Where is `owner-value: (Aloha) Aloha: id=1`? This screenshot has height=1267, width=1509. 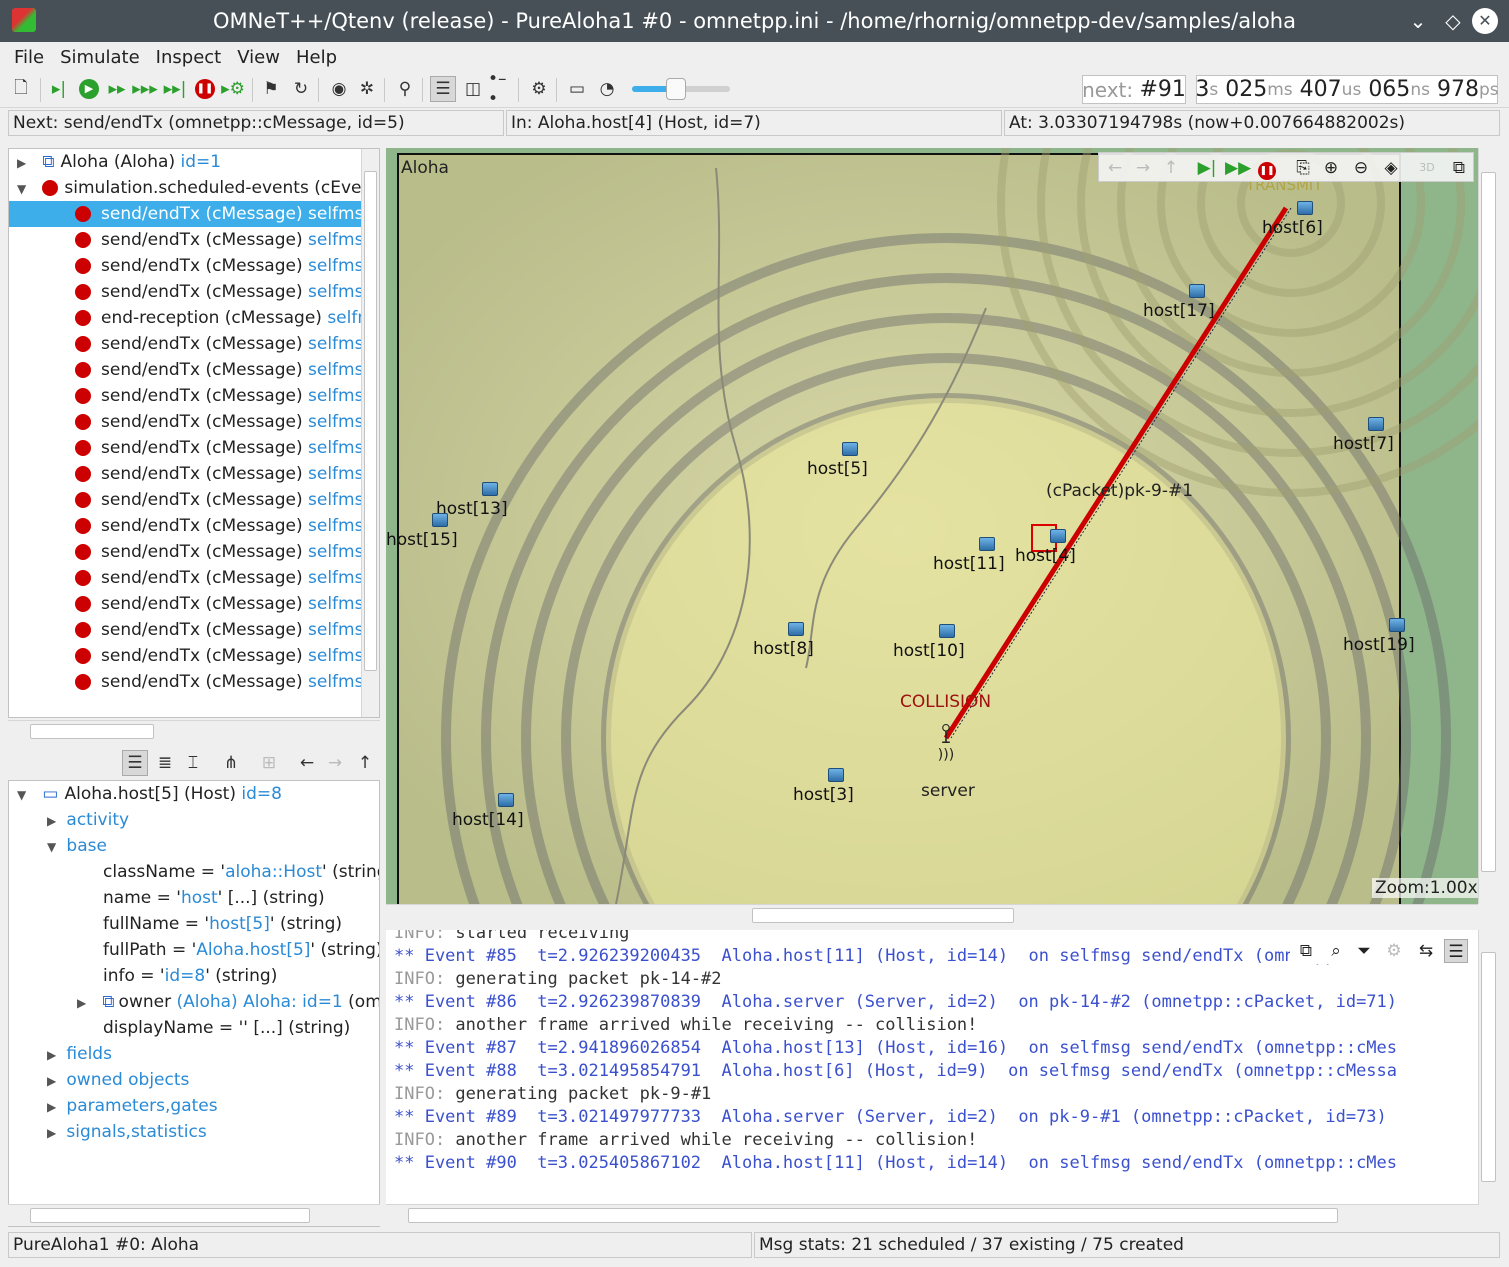 owner-value: (Aloha) Aloha: id=1 is located at coordinates (259, 1002).